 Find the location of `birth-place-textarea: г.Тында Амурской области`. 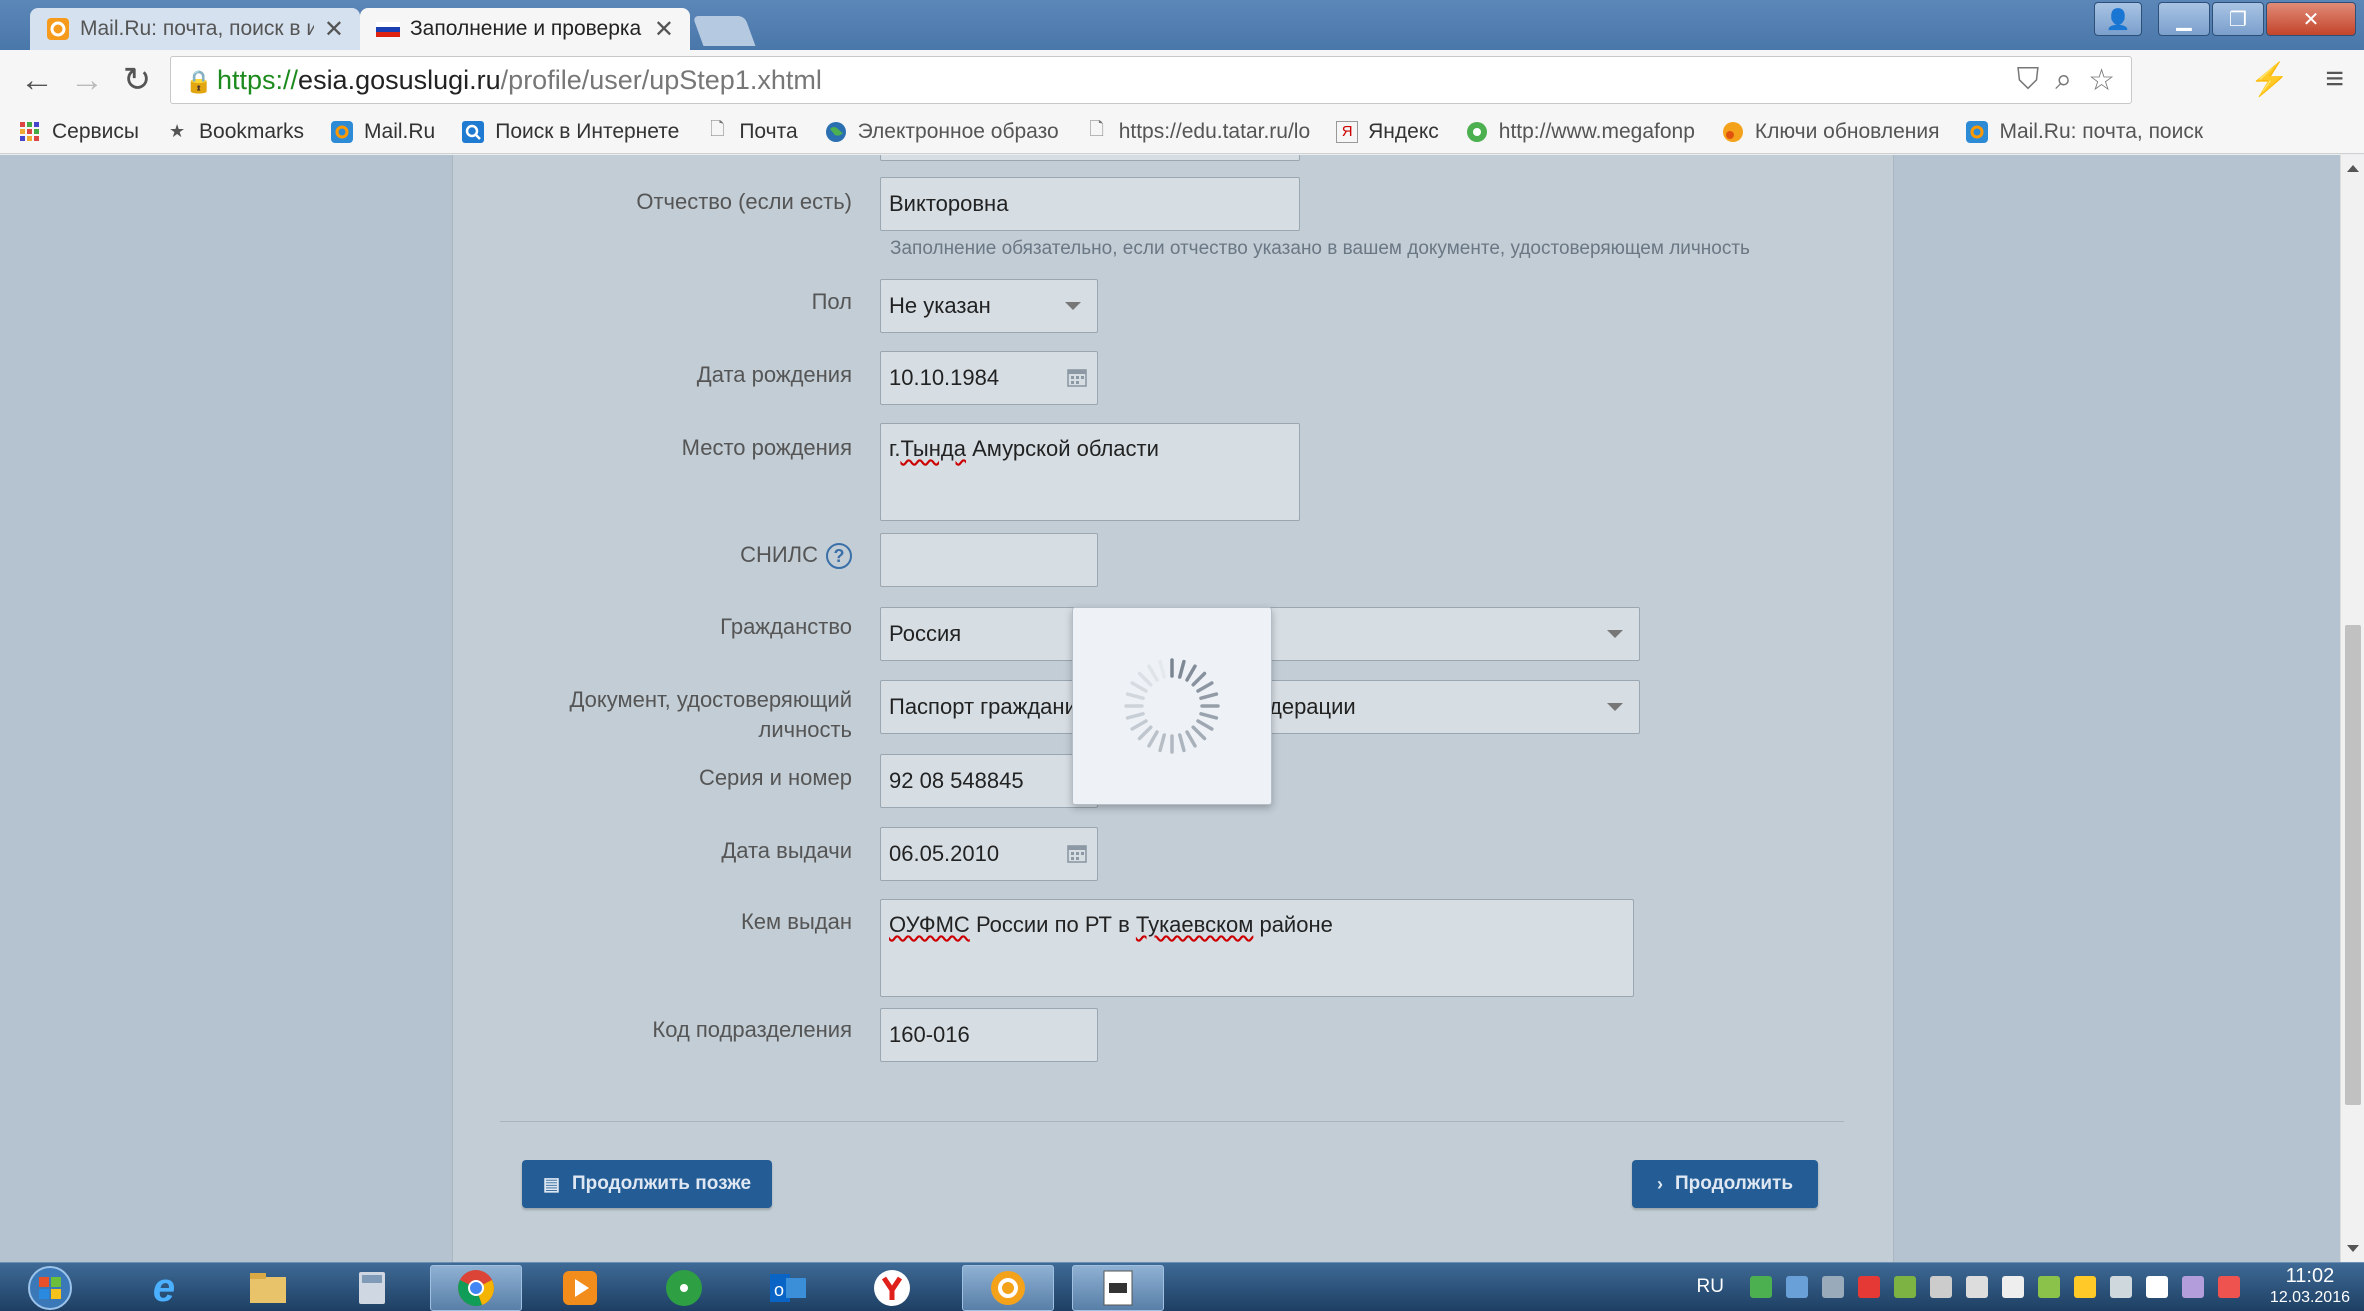

birth-place-textarea: г.Тында Амурской области is located at coordinates (1090, 472).